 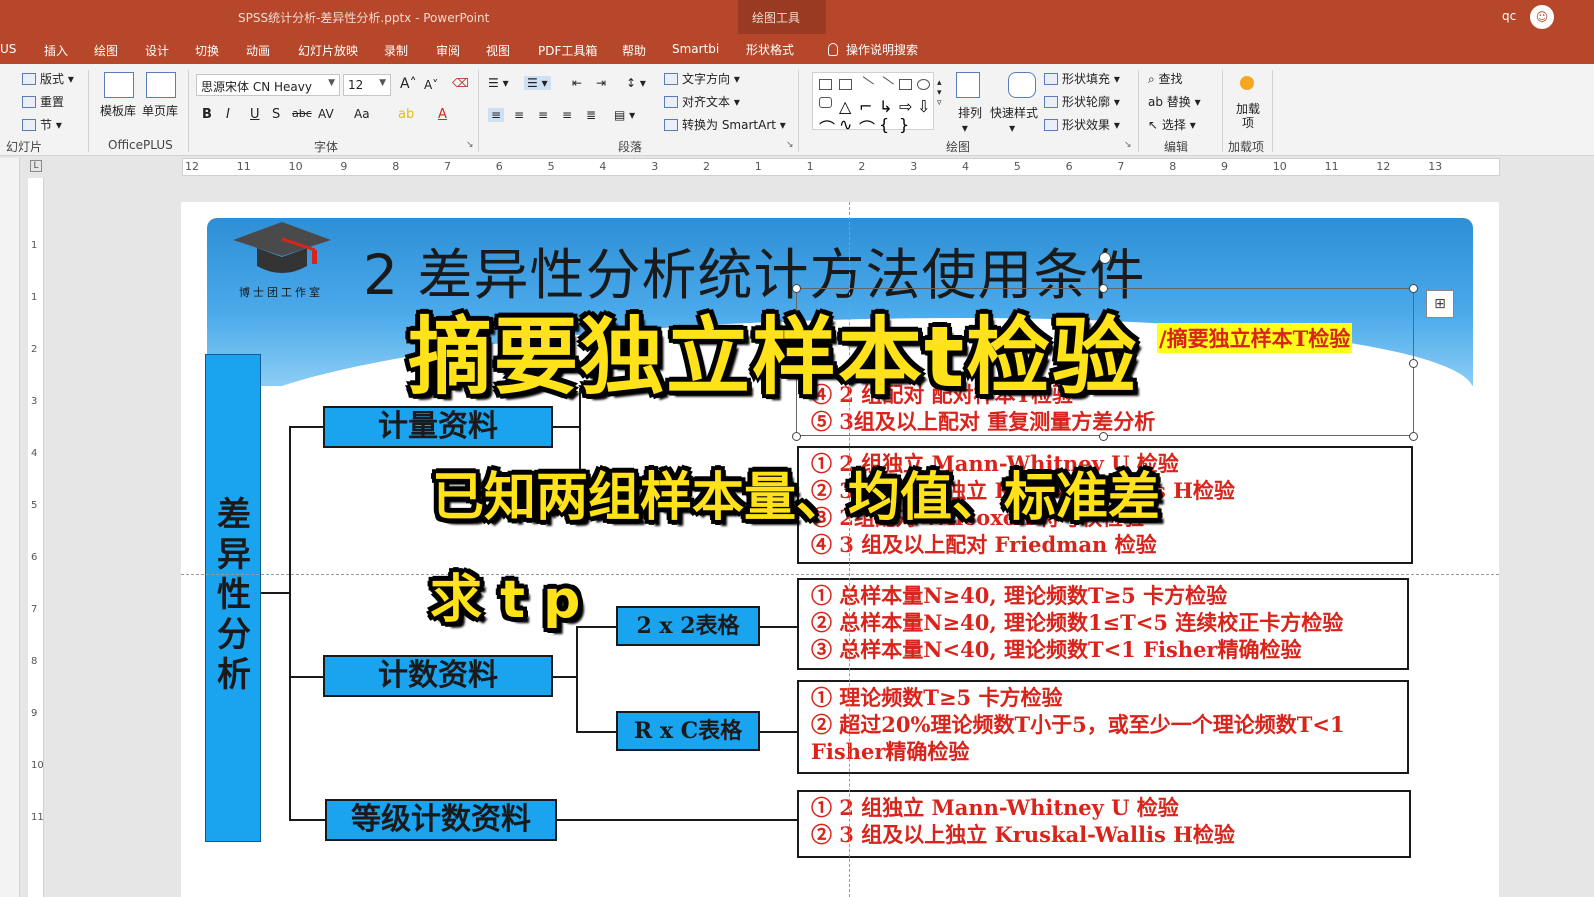 What do you see at coordinates (48, 78) in the screenshot?
I see `layout-button: 版式 ▾` at bounding box center [48, 78].